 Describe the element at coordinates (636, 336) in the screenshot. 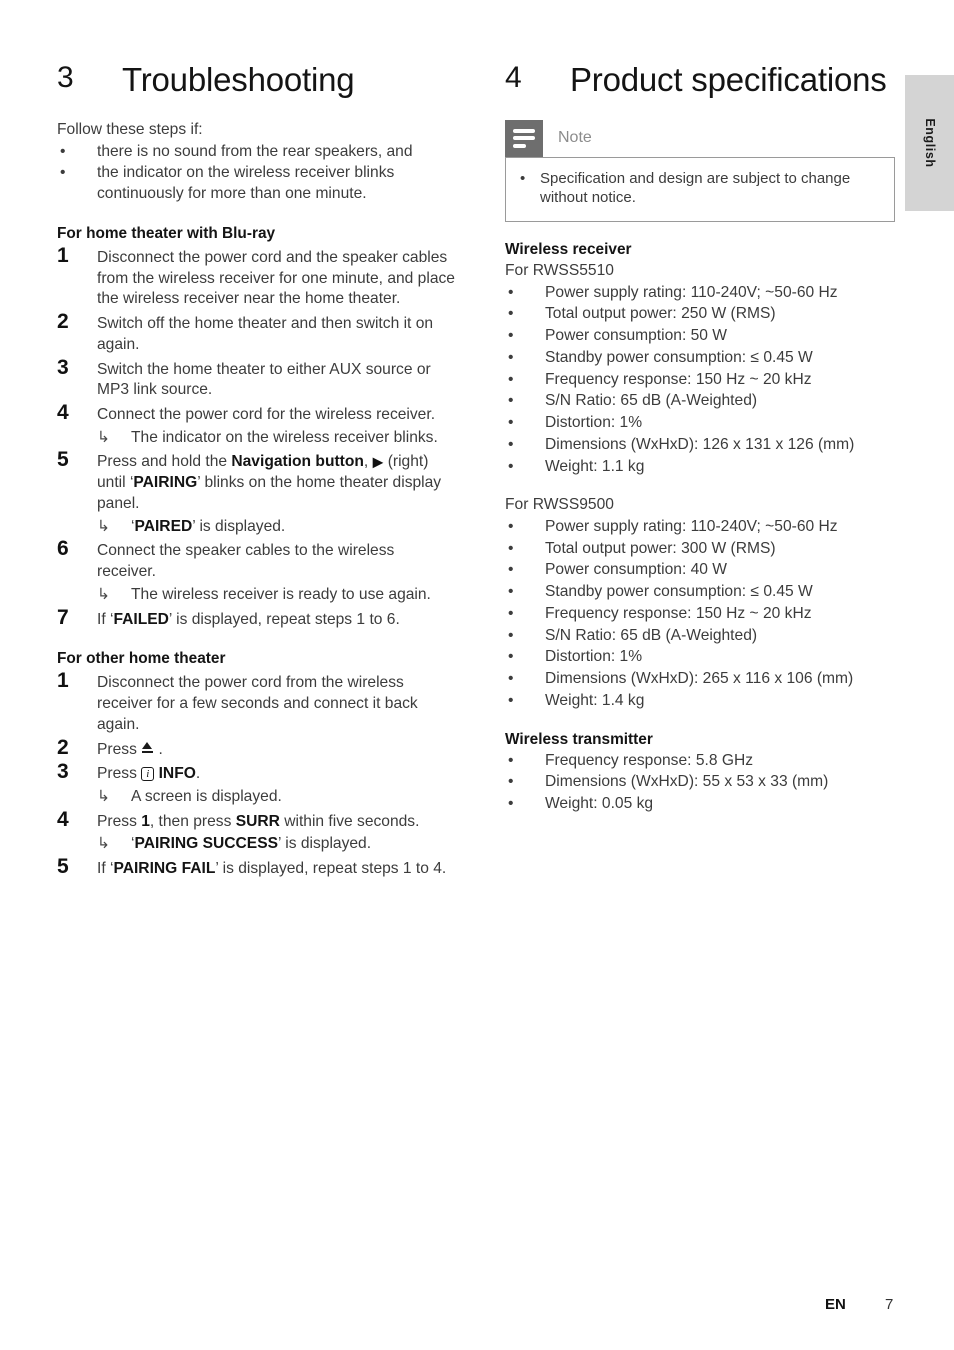

I see `list-item-text: Power consumption: 50 W` at that location.